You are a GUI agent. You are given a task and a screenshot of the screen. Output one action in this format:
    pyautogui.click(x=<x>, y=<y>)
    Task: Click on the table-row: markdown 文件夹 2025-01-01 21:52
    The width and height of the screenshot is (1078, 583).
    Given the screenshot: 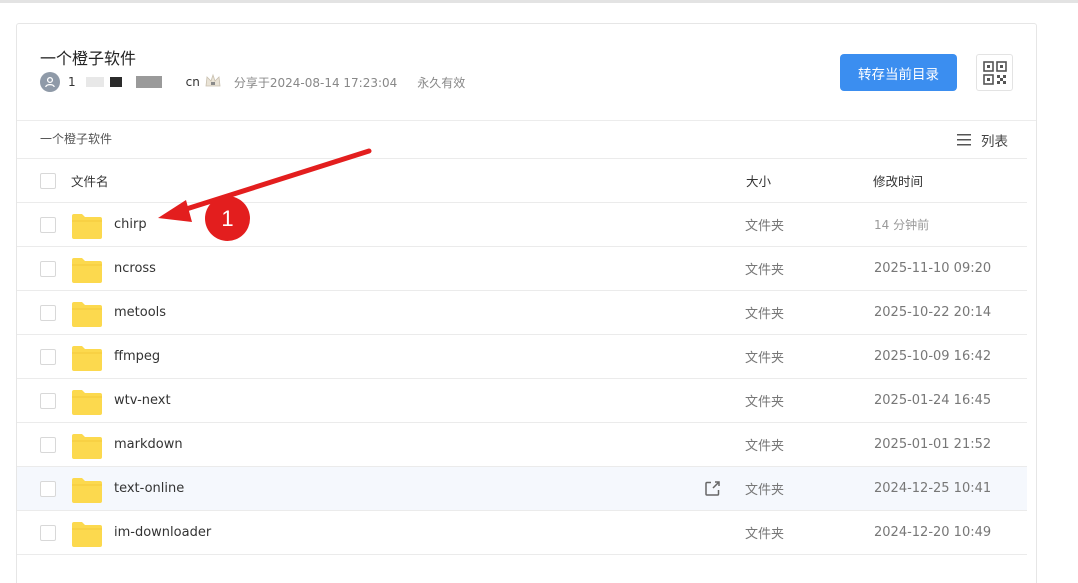 What is the action you would take?
    pyautogui.click(x=522, y=445)
    